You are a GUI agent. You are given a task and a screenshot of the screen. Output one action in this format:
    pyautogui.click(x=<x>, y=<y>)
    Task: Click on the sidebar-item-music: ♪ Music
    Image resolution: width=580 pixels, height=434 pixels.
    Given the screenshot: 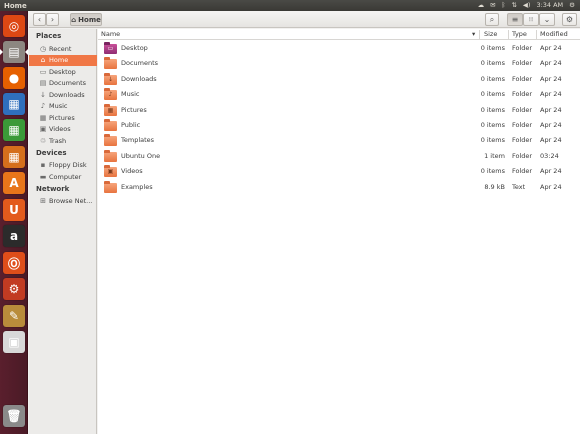 What is the action you would take?
    pyautogui.click(x=63, y=106)
    